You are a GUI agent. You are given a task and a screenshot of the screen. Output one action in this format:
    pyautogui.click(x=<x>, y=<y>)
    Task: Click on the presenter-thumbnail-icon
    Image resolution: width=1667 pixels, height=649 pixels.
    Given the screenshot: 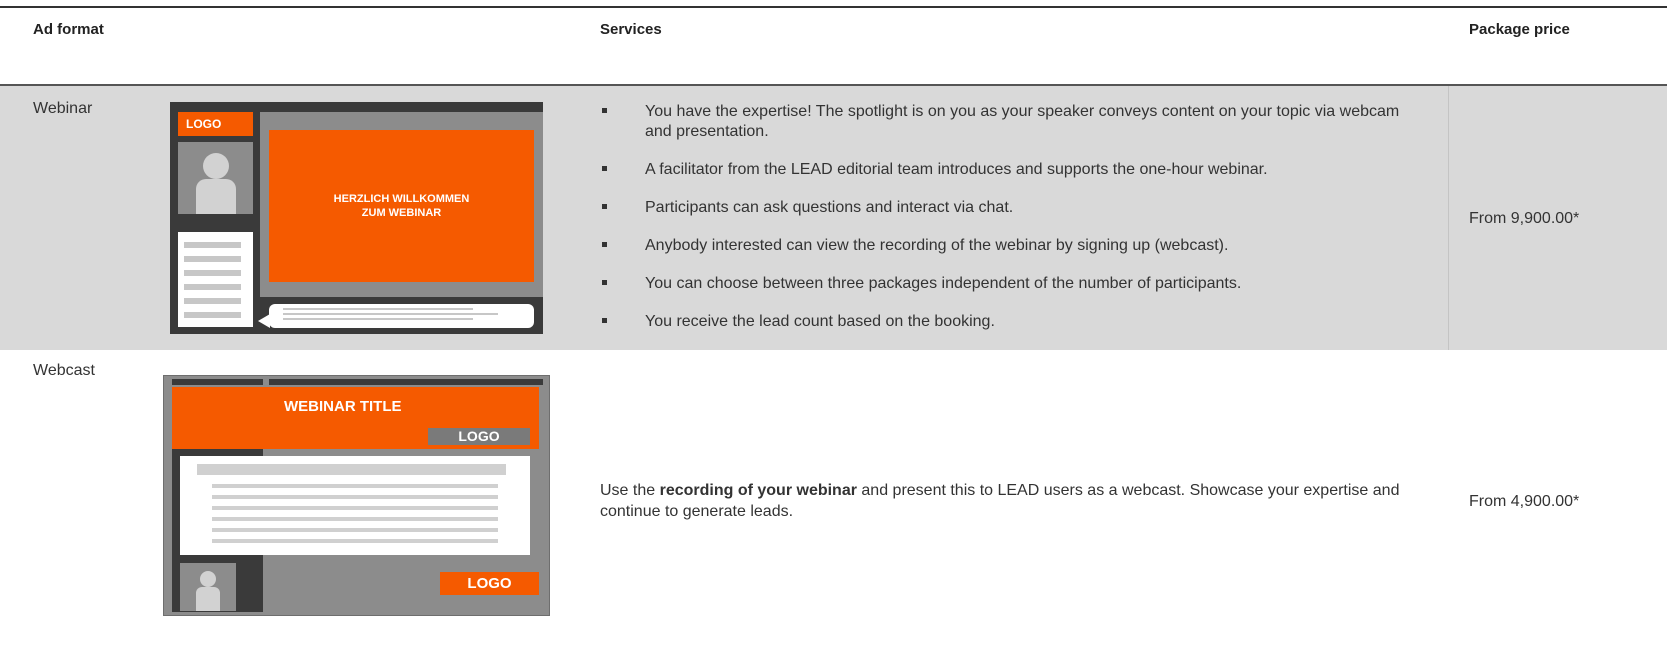 What is the action you would take?
    pyautogui.click(x=208, y=587)
    